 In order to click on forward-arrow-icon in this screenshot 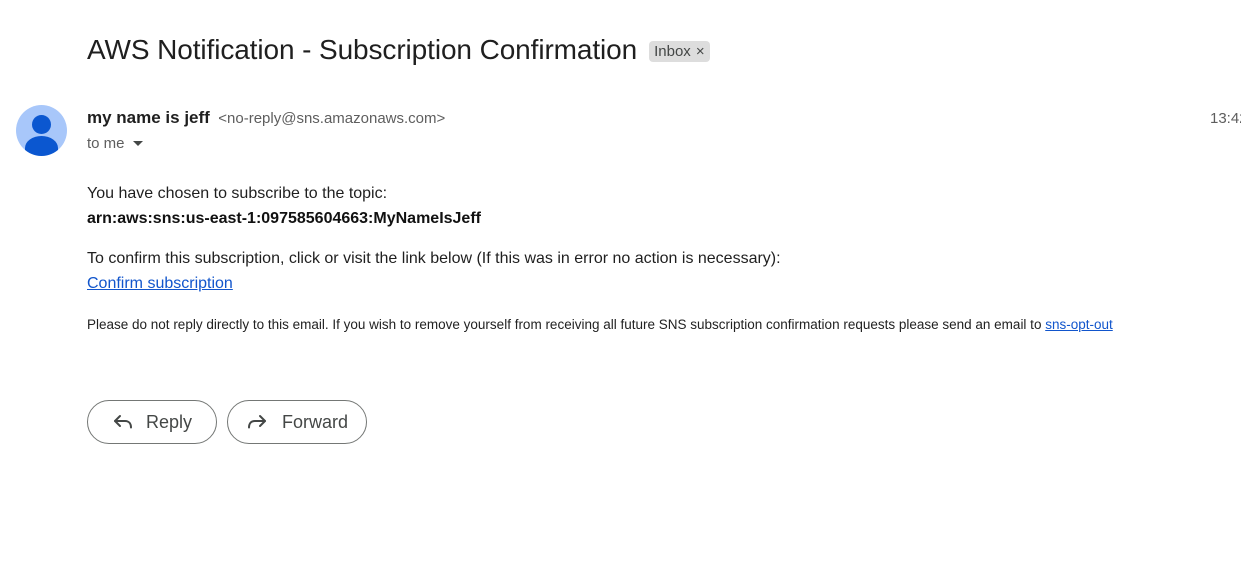, I will do `click(257, 422)`.